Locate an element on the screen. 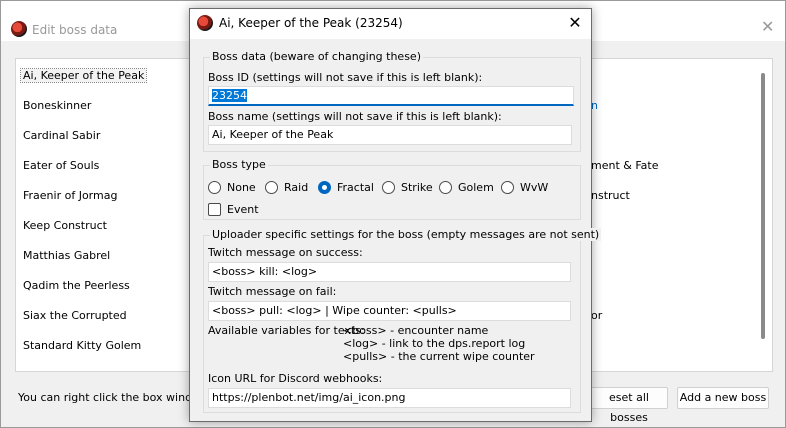 The width and height of the screenshot is (786, 428). dialog-title: Ai, Keeper of the Peak (23254) is located at coordinates (311, 23).